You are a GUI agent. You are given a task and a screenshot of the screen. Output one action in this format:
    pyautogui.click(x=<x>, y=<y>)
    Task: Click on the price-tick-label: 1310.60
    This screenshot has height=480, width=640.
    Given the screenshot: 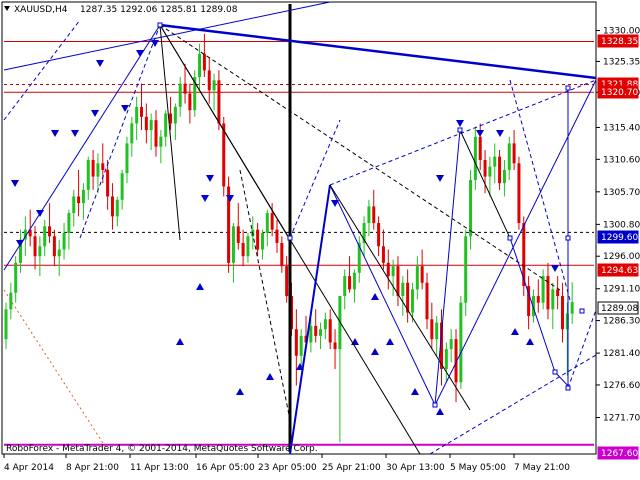 What is the action you would take?
    pyautogui.click(x=621, y=160)
    